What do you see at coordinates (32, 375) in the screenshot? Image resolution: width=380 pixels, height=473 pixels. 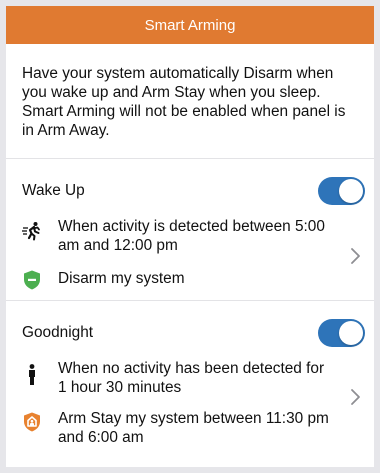 I see `standing-person-icon` at bounding box center [32, 375].